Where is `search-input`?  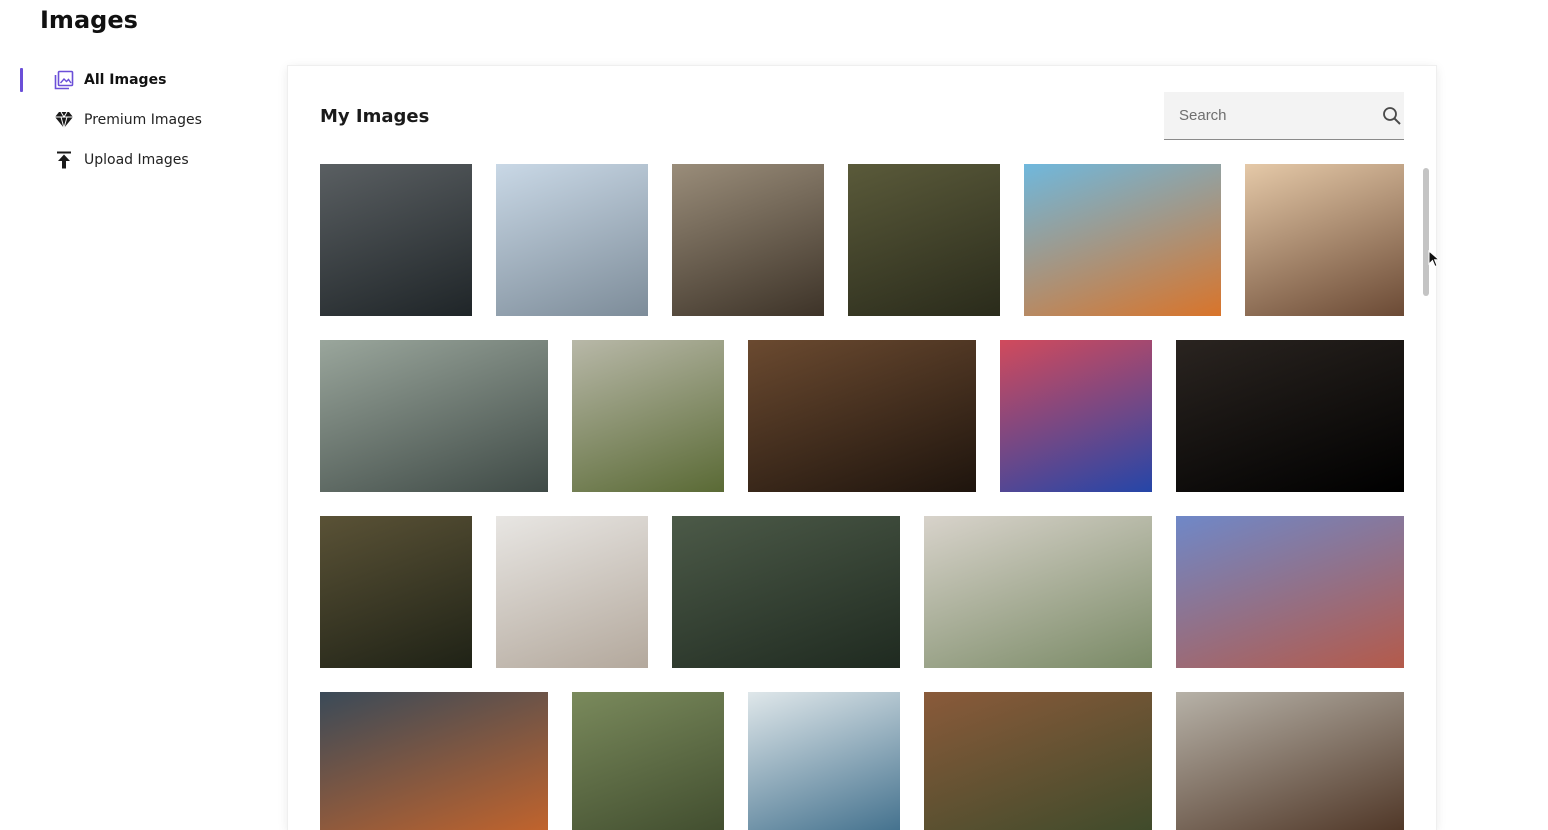 search-input is located at coordinates (1272, 115).